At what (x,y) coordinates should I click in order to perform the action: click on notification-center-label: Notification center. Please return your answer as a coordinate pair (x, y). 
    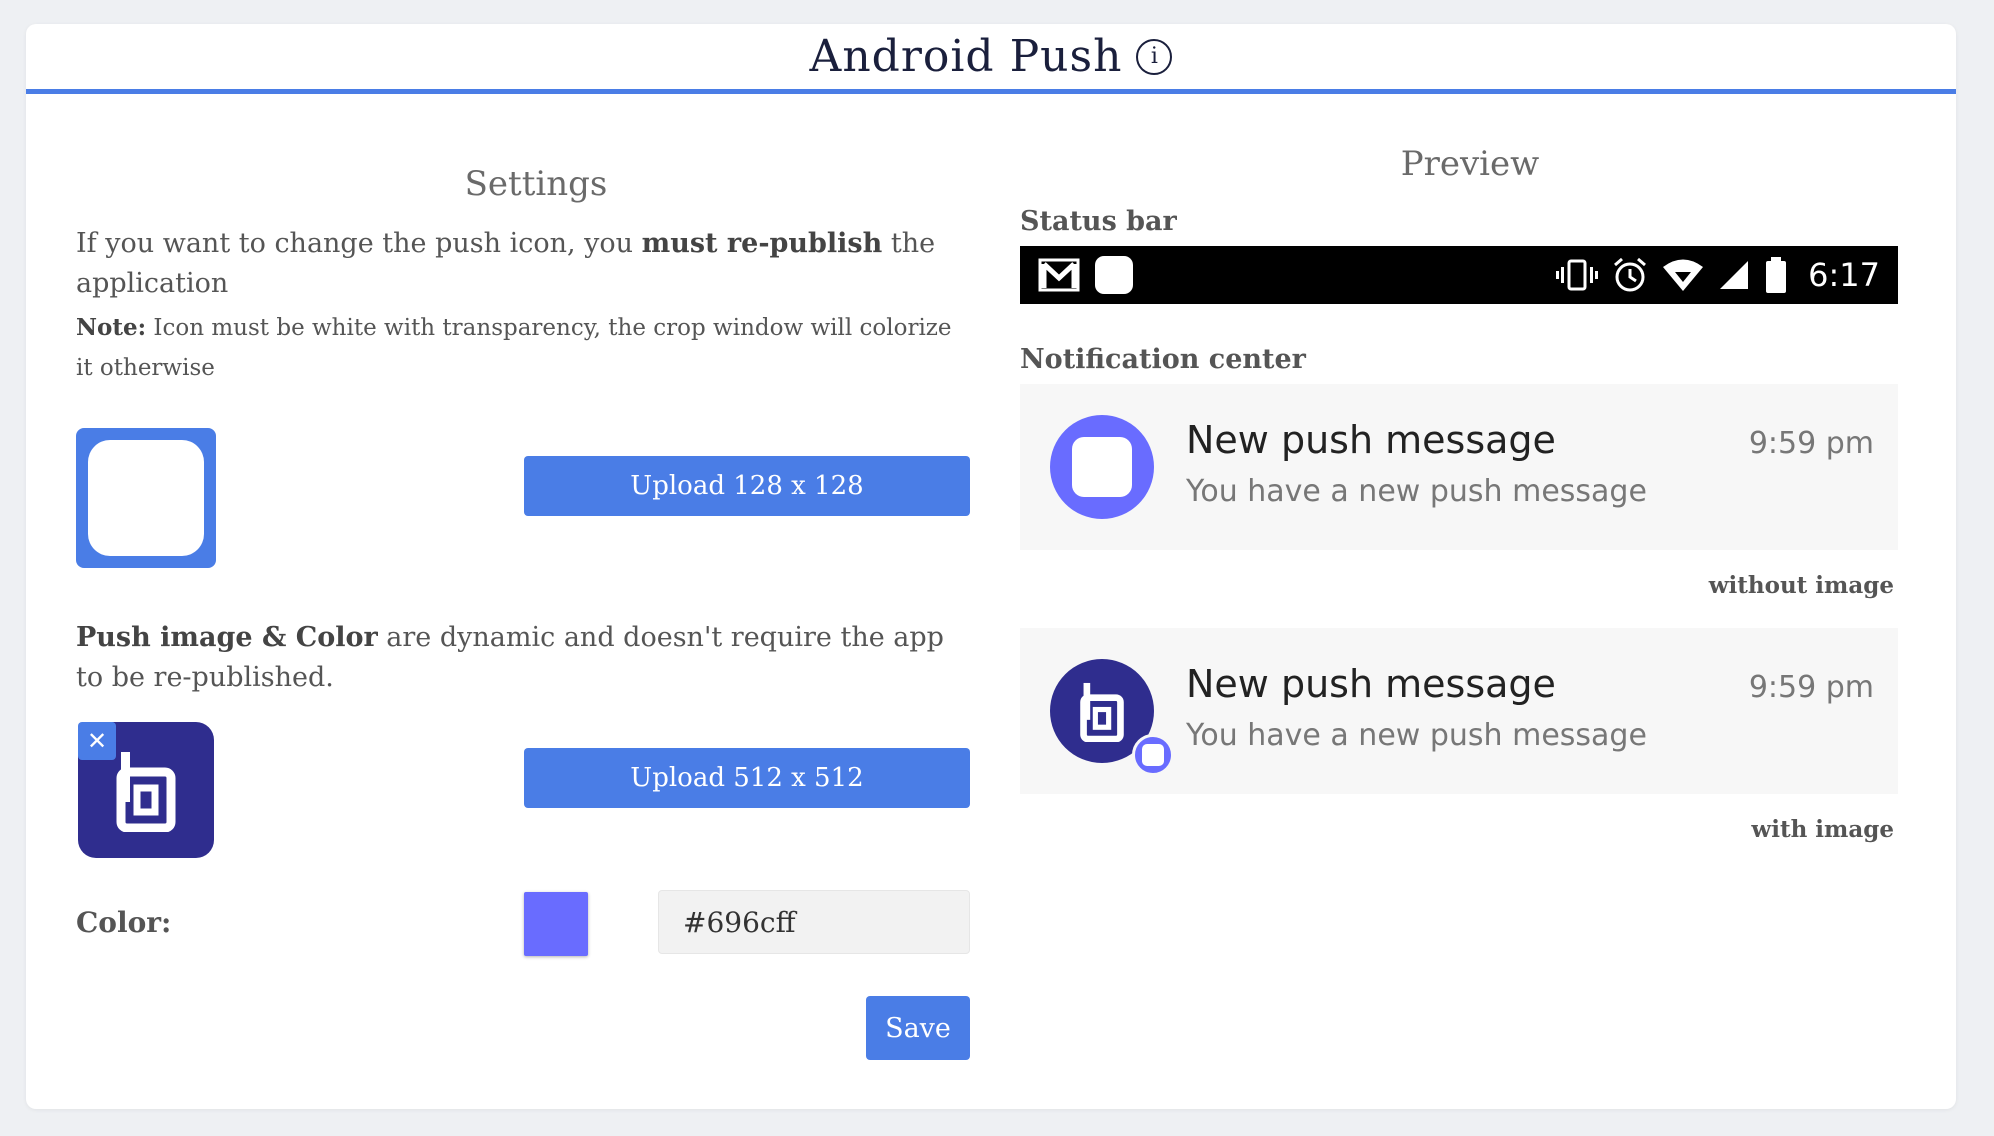
    Looking at the image, I should click on (1163, 359).